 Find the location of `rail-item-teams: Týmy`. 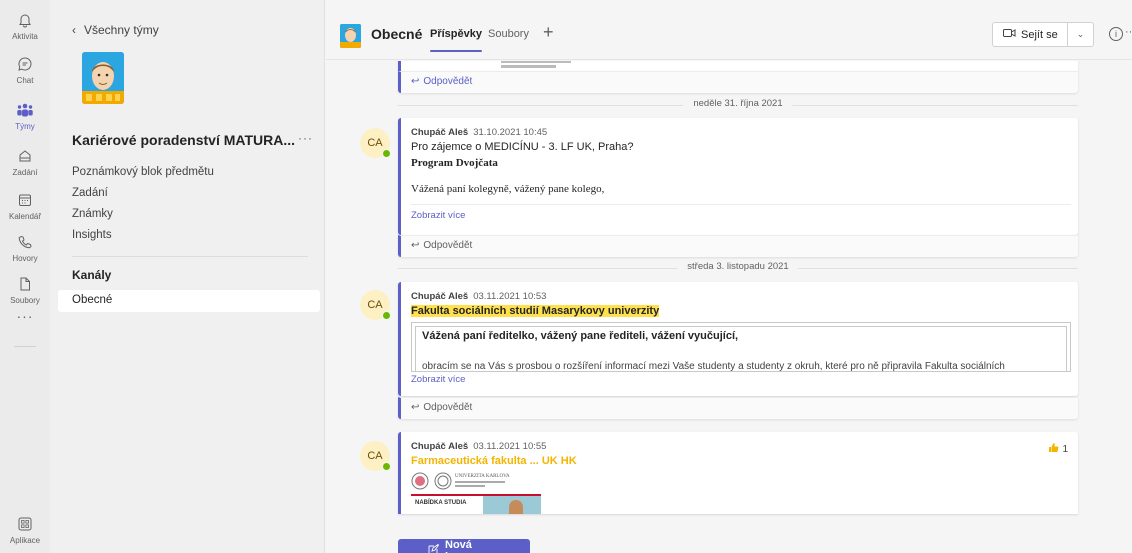

rail-item-teams: Týmy is located at coordinates (25, 115).